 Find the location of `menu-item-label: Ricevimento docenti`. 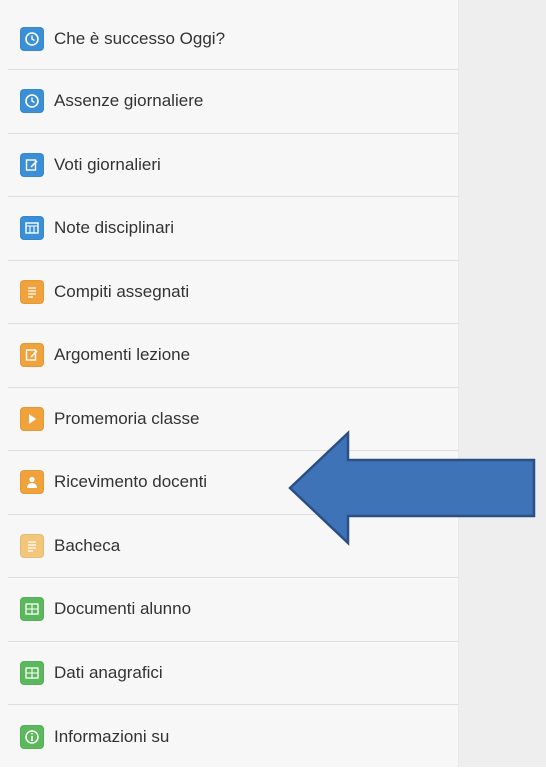

menu-item-label: Ricevimento docenti is located at coordinates (131, 482).